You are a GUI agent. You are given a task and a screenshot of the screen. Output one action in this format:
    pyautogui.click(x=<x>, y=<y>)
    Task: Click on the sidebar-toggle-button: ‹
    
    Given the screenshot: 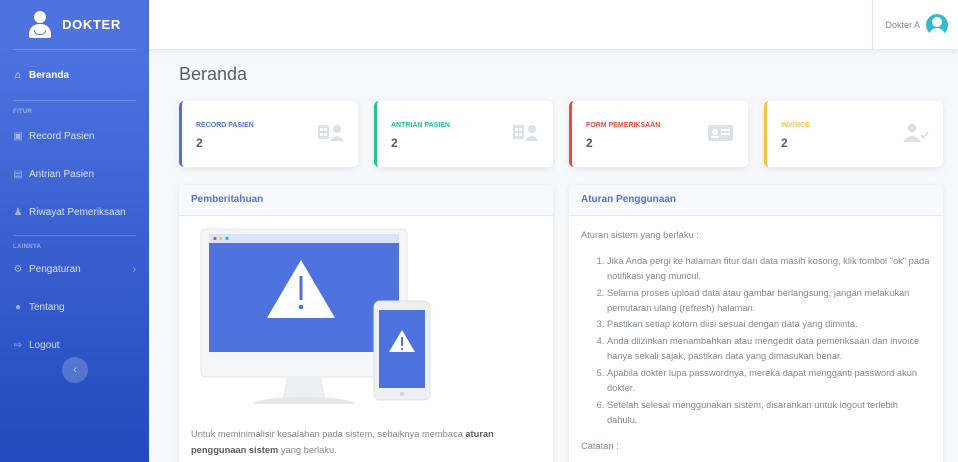 What is the action you would take?
    pyautogui.click(x=75, y=370)
    